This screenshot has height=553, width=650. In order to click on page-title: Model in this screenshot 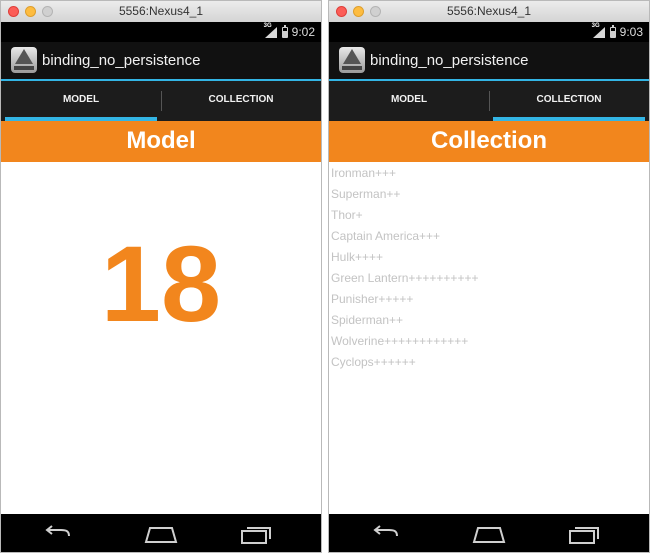, I will do `click(161, 140)`.